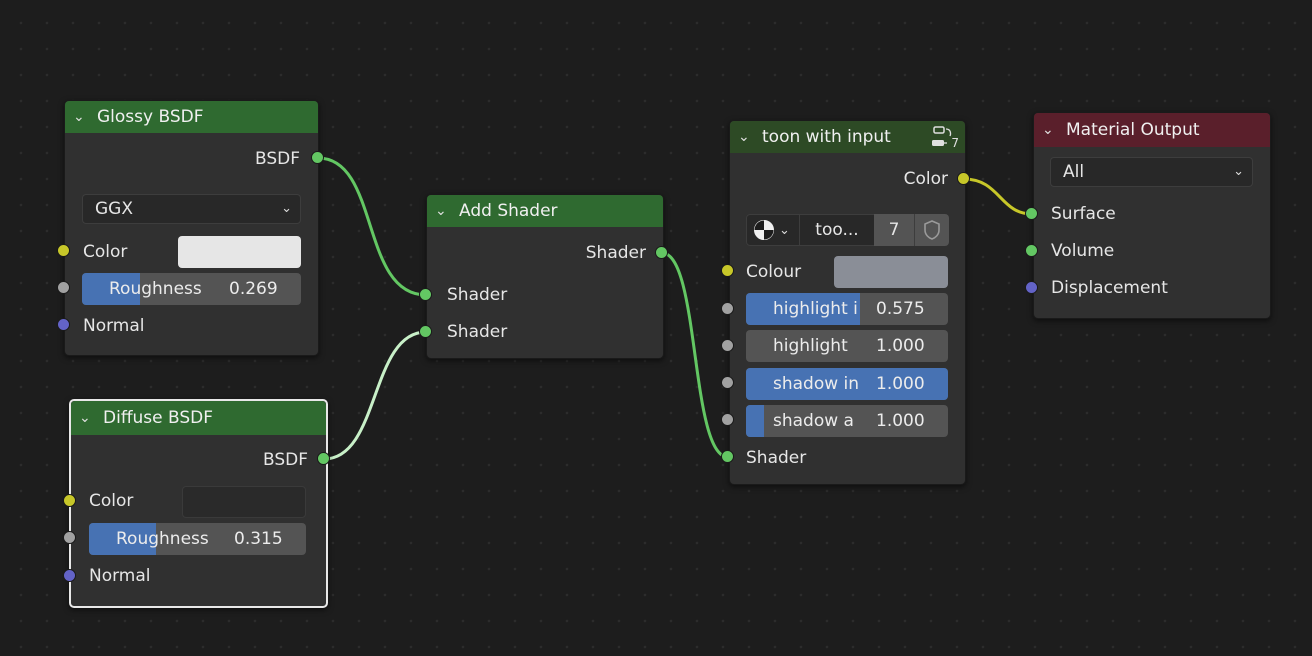 The height and width of the screenshot is (656, 1312). Describe the element at coordinates (963, 178) in the screenshot. I see `toon-color-output-socket` at that location.